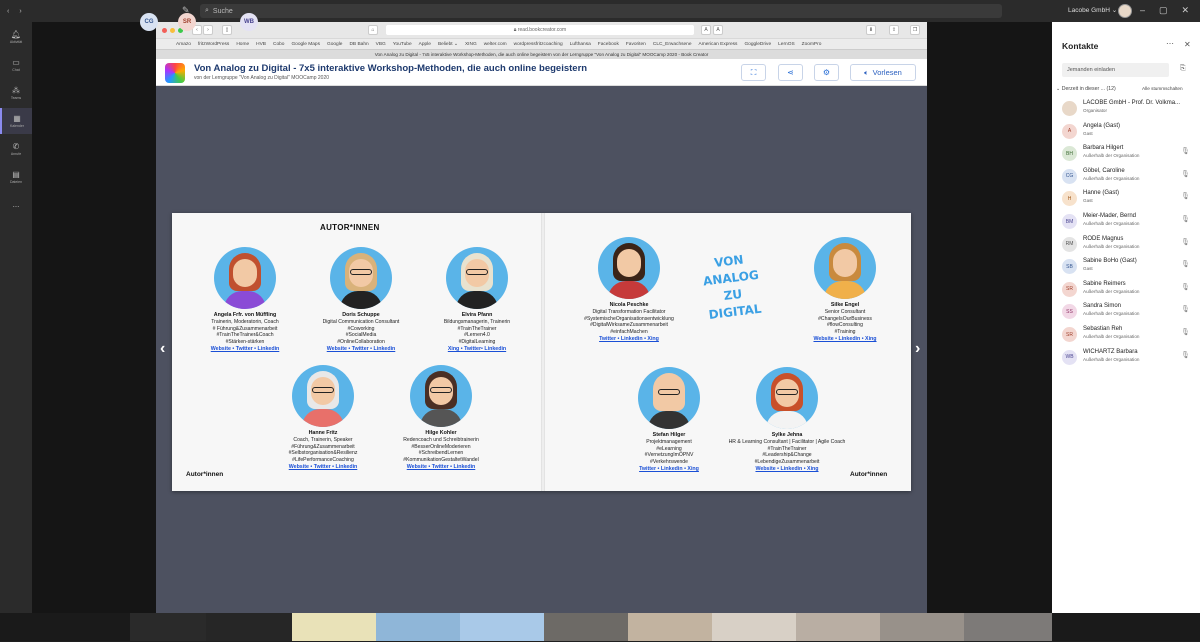 This screenshot has width=1200, height=642. Describe the element at coordinates (334, 44) in the screenshot. I see `bookmark-item: Google` at that location.